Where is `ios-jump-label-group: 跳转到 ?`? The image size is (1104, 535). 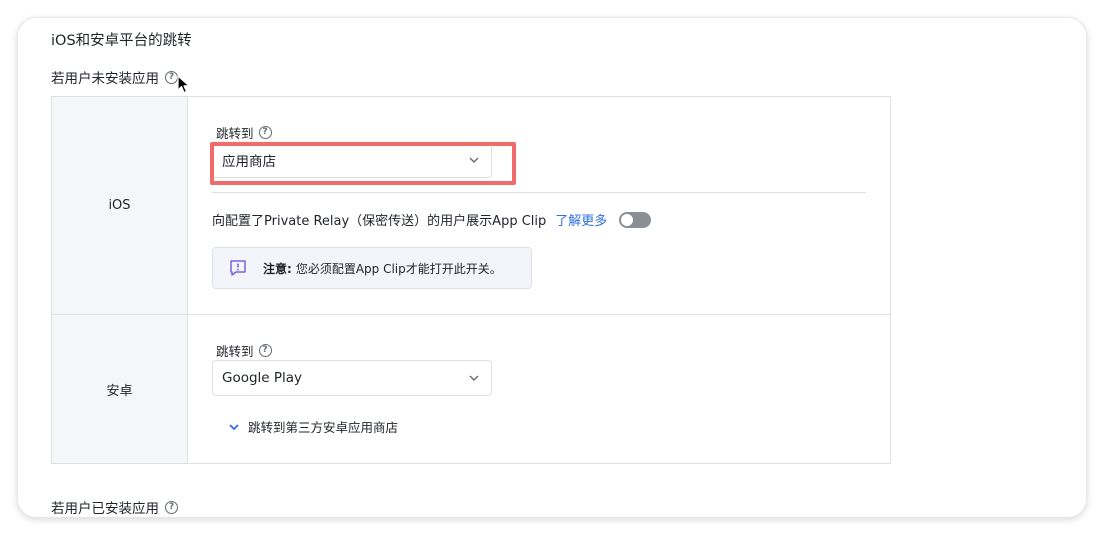
ios-jump-label-group: 跳转到 ? is located at coordinates (244, 132).